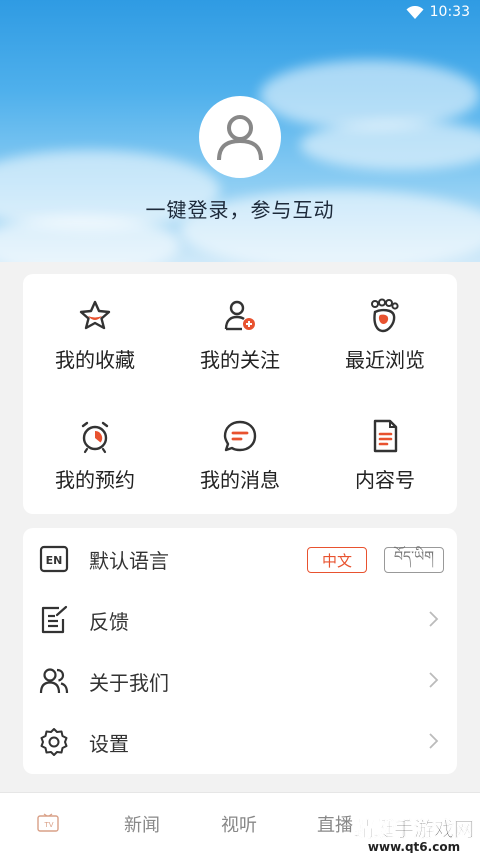 This screenshot has width=480, height=853. I want to click on watermark: 蜻蜓手游戏网 www.qt6.com, so click(414, 835).